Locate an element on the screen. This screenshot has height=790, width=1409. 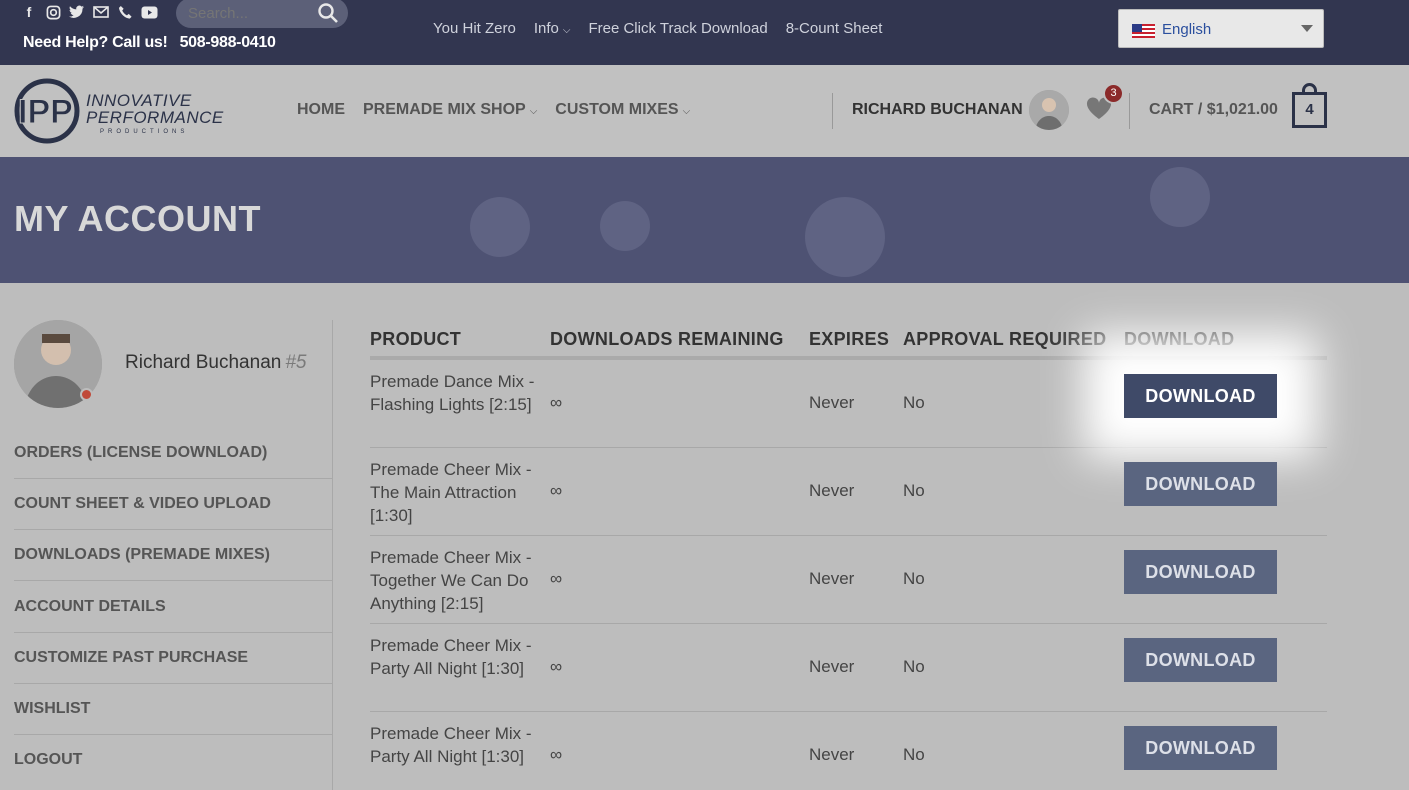
sidebar-item-downloads: DOWNLOADS (PREMADE MIXES) is located at coordinates (173, 555).